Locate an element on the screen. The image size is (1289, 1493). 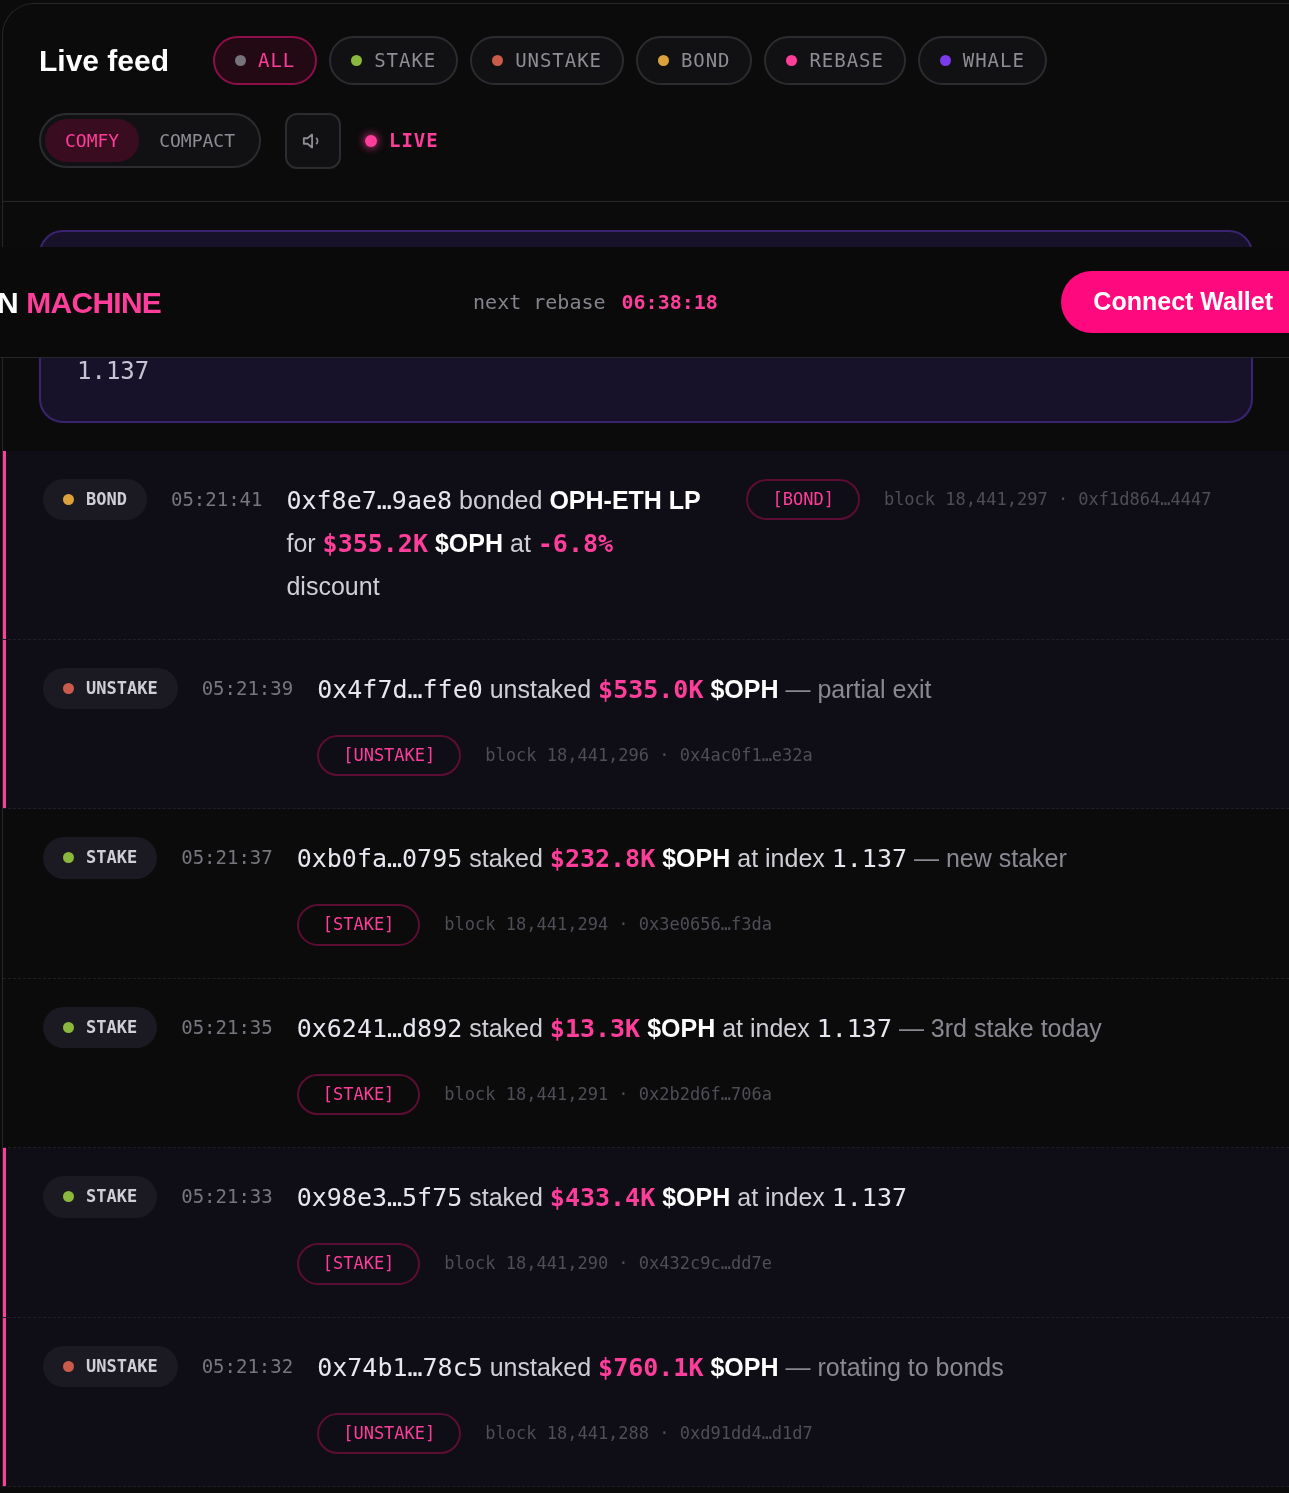
block-info: block 18,441,290 · 0x432c9c…dd7e is located at coordinates (608, 1263).